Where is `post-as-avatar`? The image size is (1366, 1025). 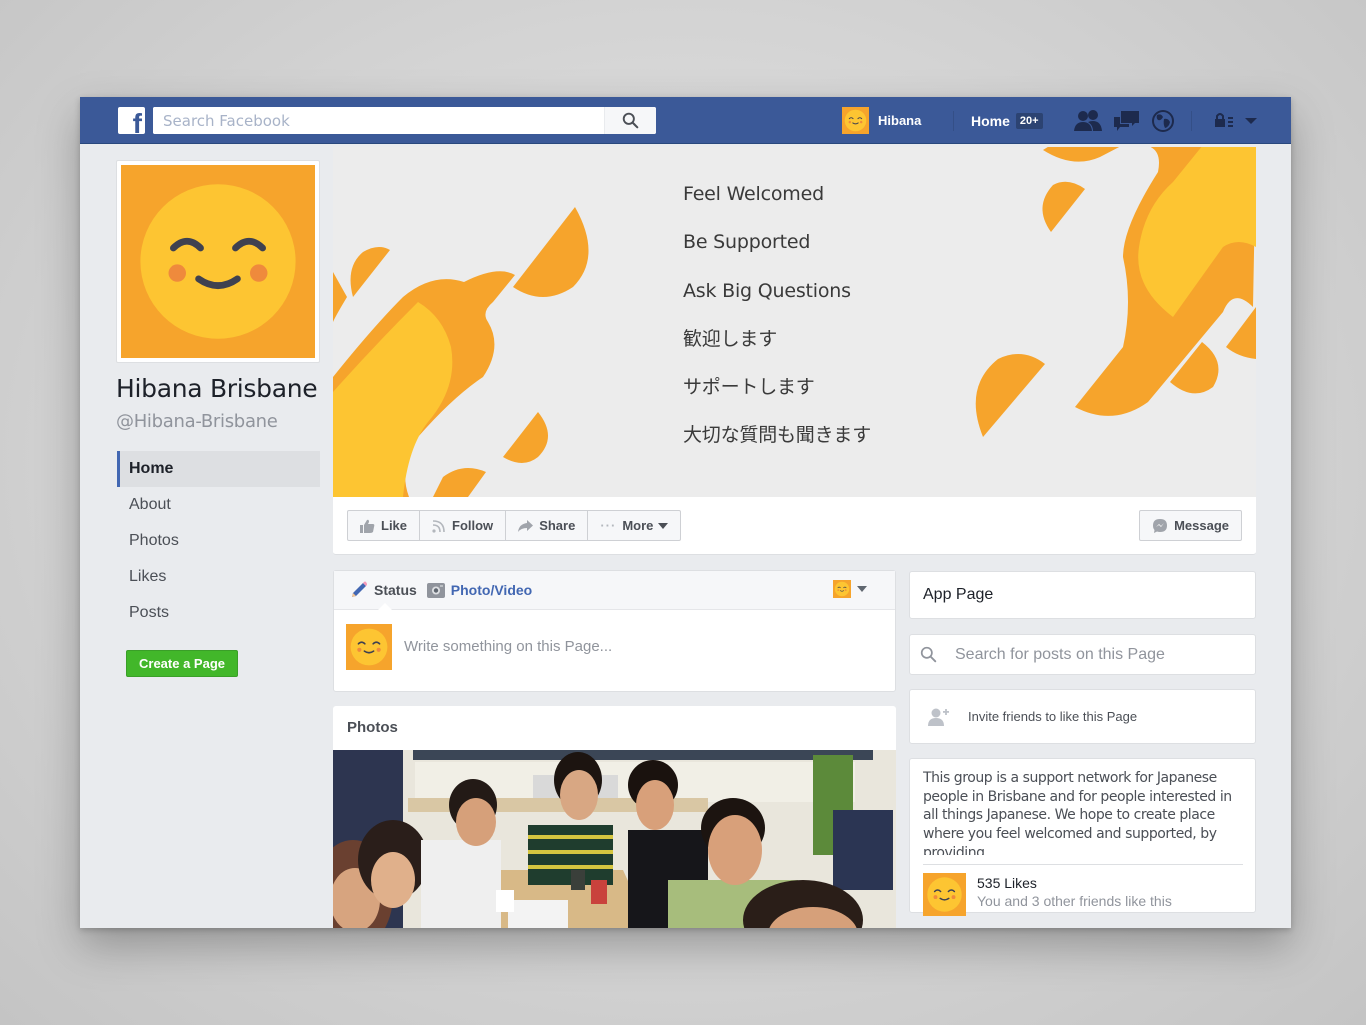
post-as-avatar is located at coordinates (842, 589).